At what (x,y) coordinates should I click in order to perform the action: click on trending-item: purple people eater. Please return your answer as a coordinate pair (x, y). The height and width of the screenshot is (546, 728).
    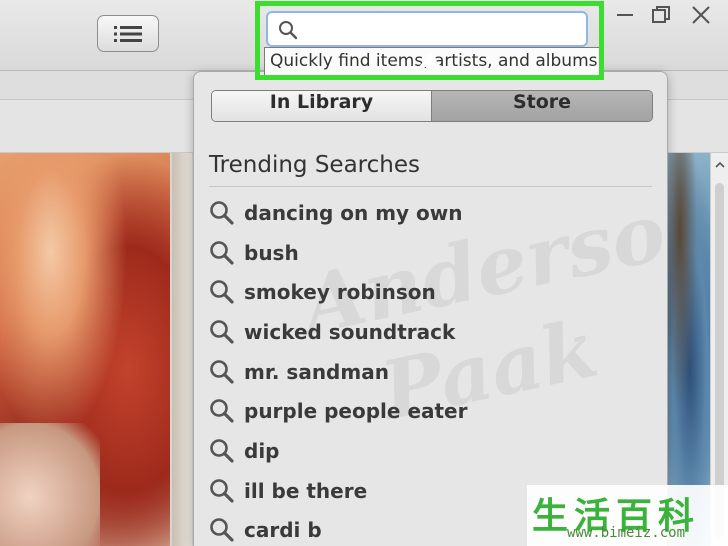
    Looking at the image, I should click on (338, 411).